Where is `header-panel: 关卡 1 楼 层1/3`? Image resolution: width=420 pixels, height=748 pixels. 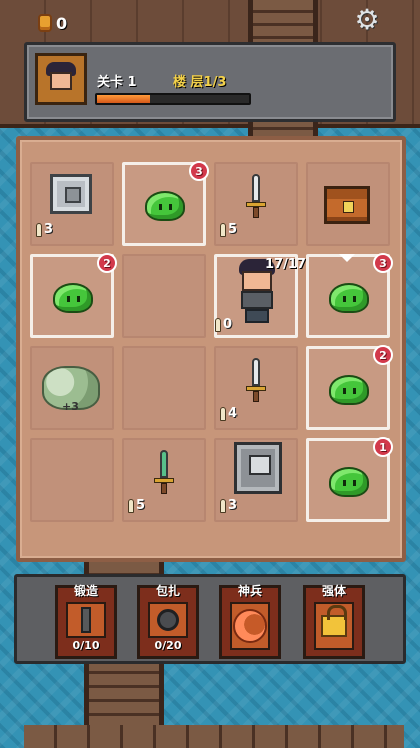 header-panel: 关卡 1 楼 层1/3 is located at coordinates (210, 82).